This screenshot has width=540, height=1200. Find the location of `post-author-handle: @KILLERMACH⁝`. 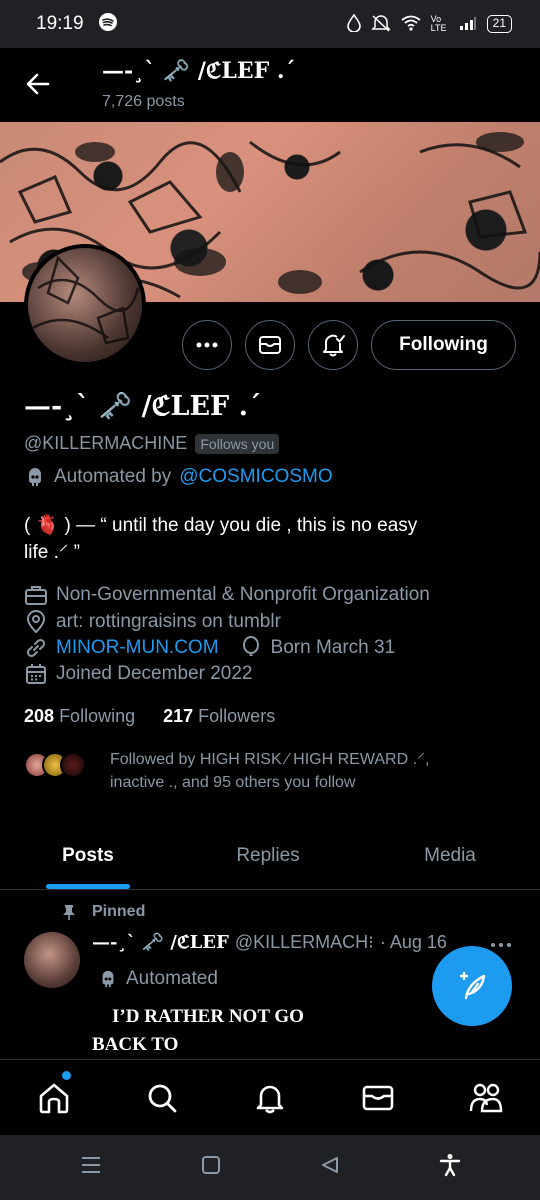

post-author-handle: @KILLERMACH⁝ is located at coordinates (304, 942).